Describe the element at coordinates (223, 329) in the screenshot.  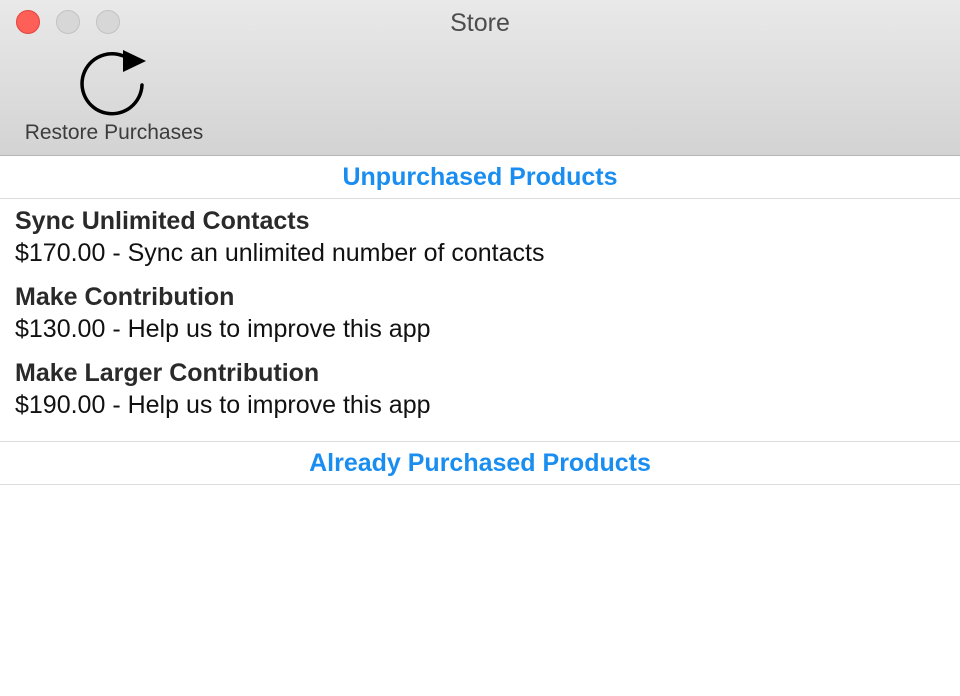
I see `product-description: $130.00 - Help us to improve this app` at that location.